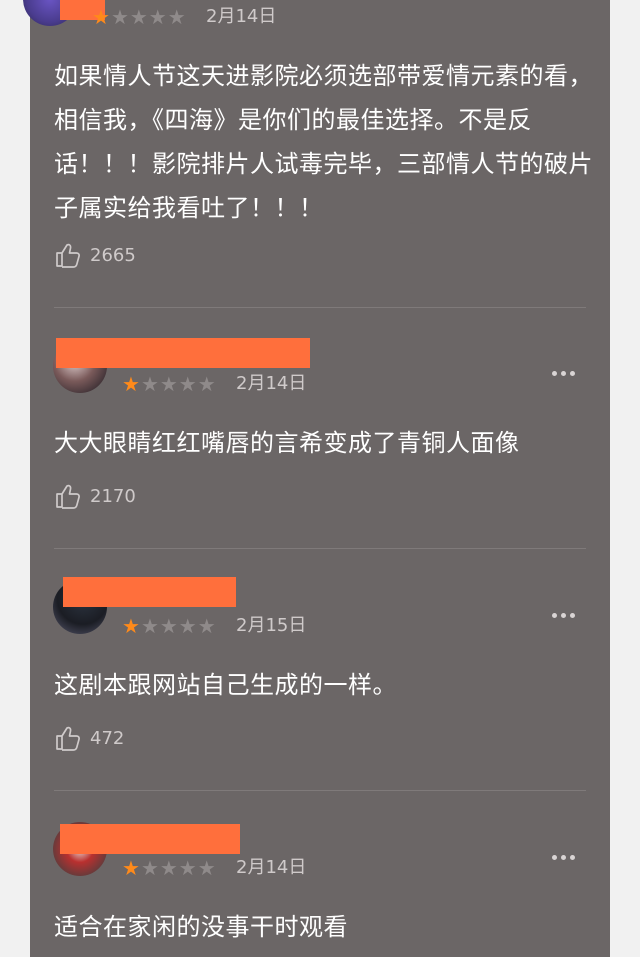 This screenshot has width=640, height=957. What do you see at coordinates (271, 625) in the screenshot?
I see `review-date: 2月15日` at bounding box center [271, 625].